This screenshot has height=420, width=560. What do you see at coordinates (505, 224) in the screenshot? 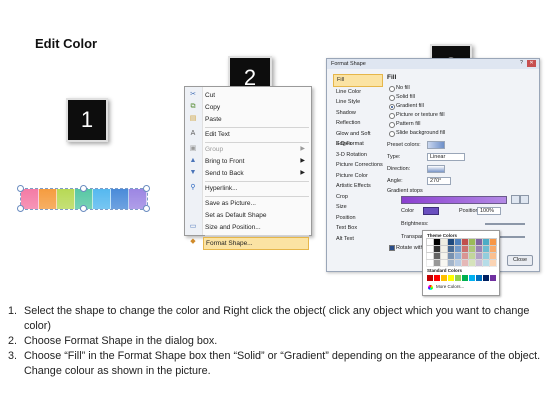
I see `brightness-slider` at bounding box center [505, 224].